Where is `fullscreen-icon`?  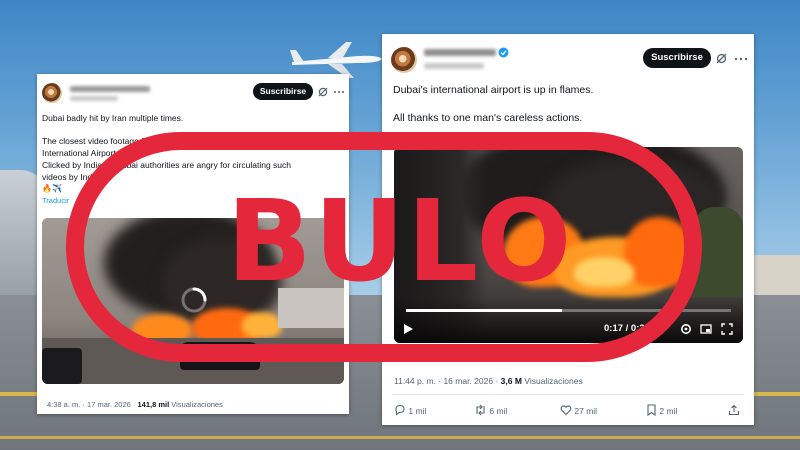
fullscreen-icon is located at coordinates (727, 329).